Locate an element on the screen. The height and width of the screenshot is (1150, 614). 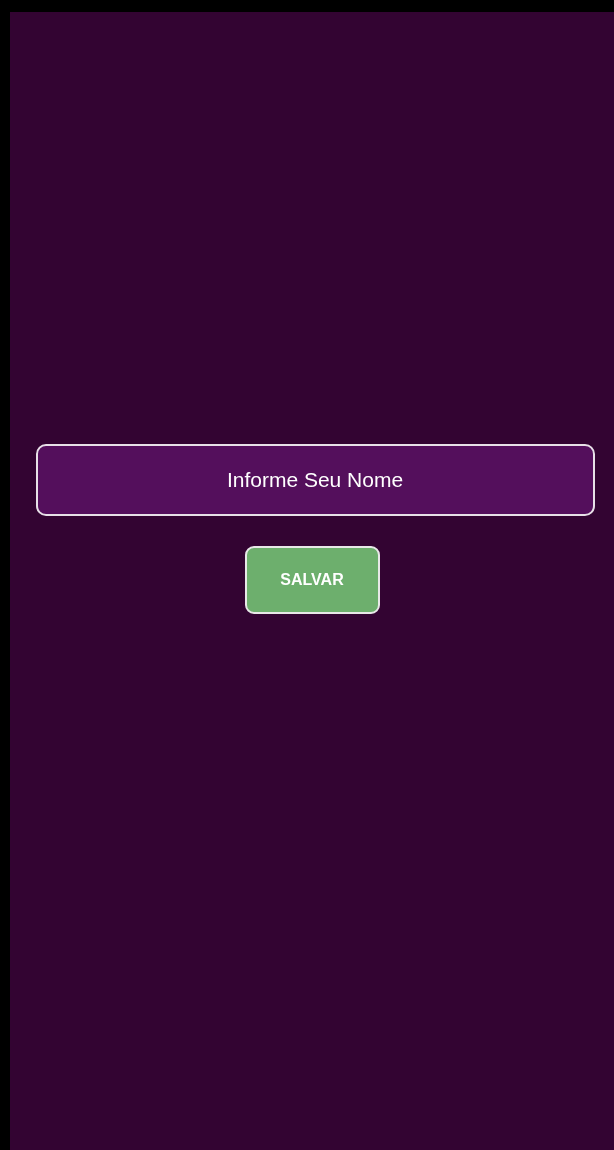
name-input-field: Informe Seu Nome is located at coordinates (315, 480).